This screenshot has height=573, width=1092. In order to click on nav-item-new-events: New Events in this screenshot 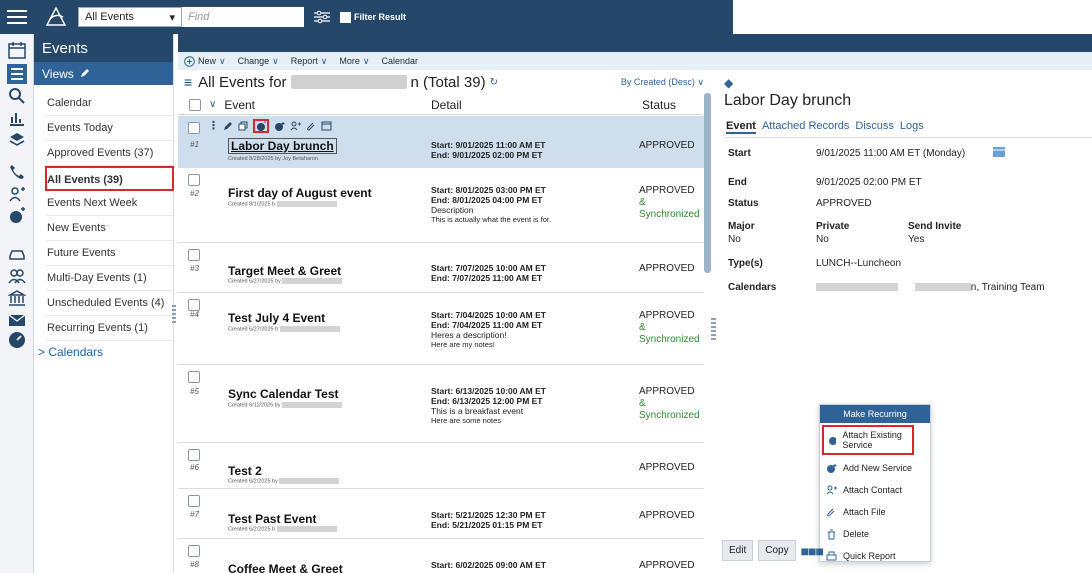, I will do `click(109, 228)`.